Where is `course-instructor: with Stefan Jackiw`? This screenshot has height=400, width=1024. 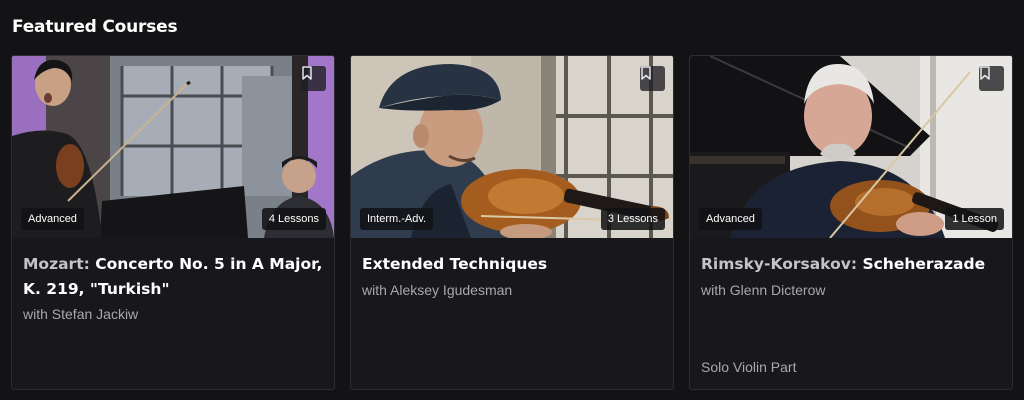 course-instructor: with Stefan Jackiw is located at coordinates (81, 314).